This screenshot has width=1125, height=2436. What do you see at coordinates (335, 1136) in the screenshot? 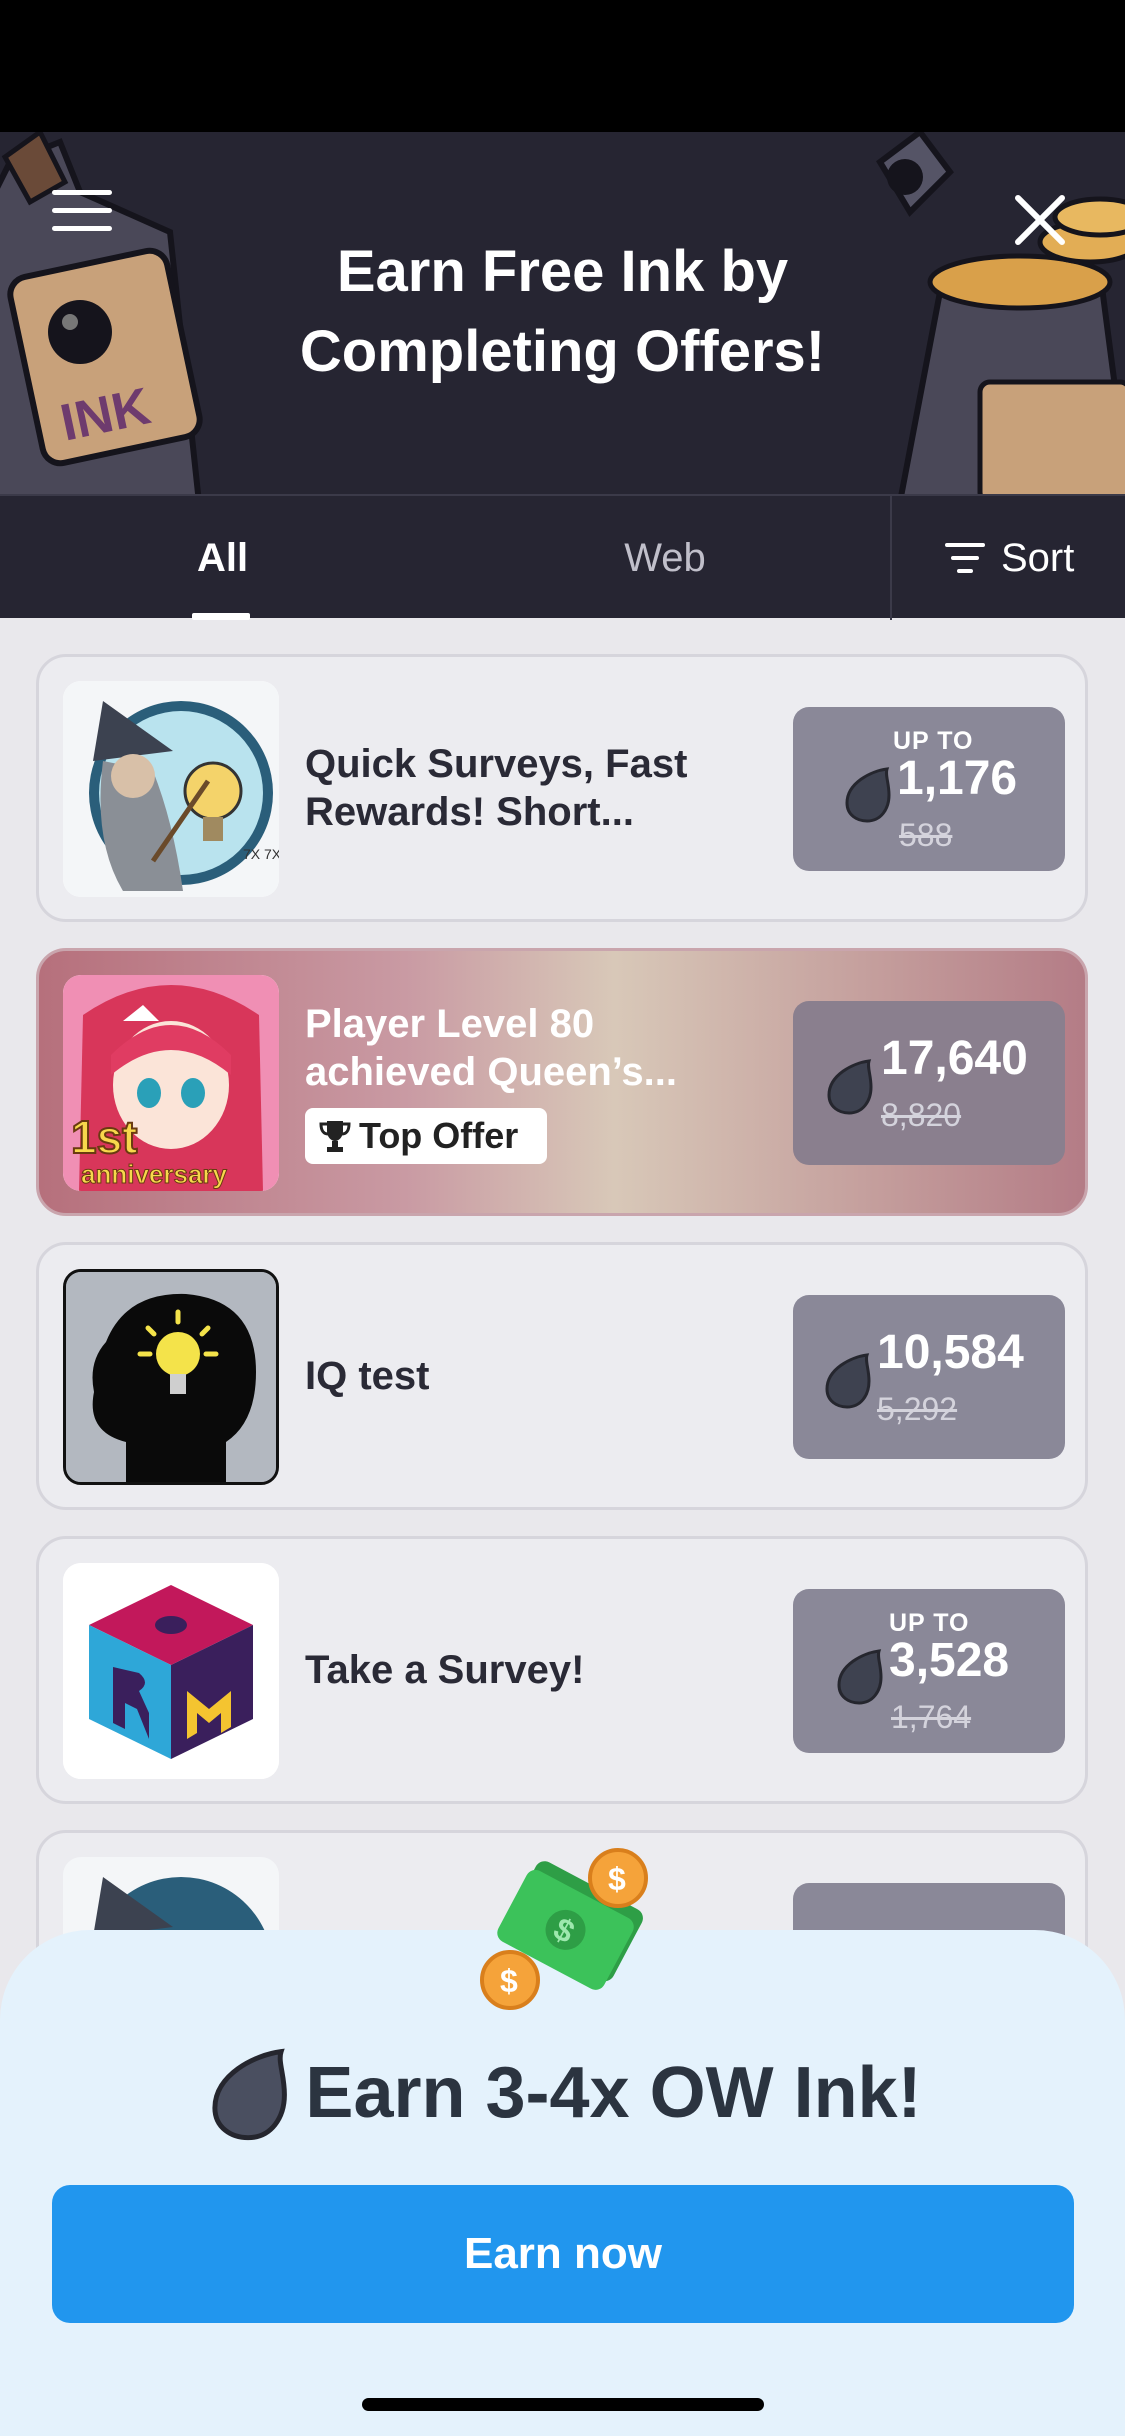
I see `trophy-icon` at bounding box center [335, 1136].